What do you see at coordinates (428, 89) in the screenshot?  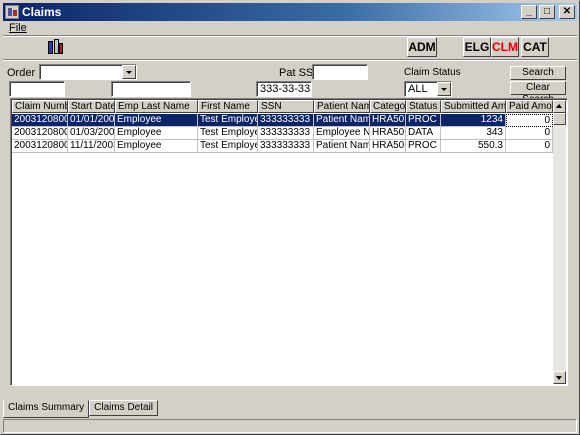 I see `claim-status-select: ALL` at bounding box center [428, 89].